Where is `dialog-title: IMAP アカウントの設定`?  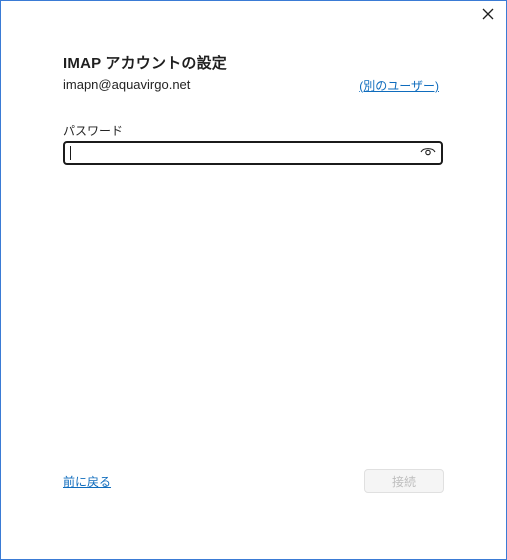
dialog-title: IMAP アカウントの設定 is located at coordinates (145, 63).